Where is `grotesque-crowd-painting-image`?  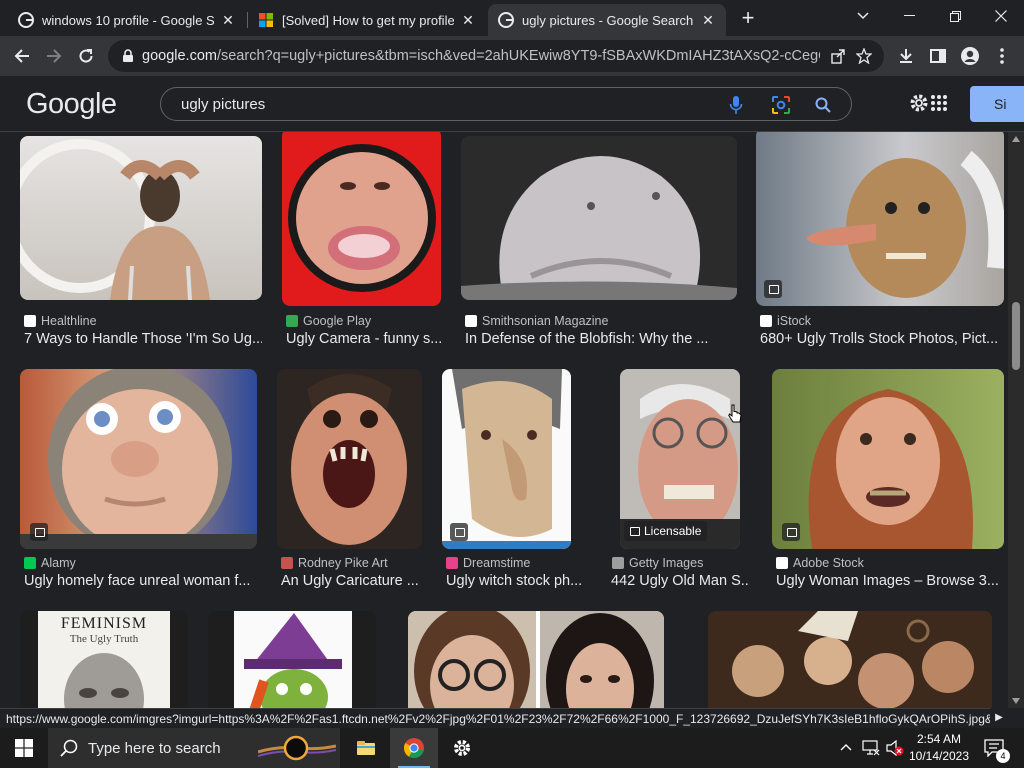 grotesque-crowd-painting-image is located at coordinates (850, 659).